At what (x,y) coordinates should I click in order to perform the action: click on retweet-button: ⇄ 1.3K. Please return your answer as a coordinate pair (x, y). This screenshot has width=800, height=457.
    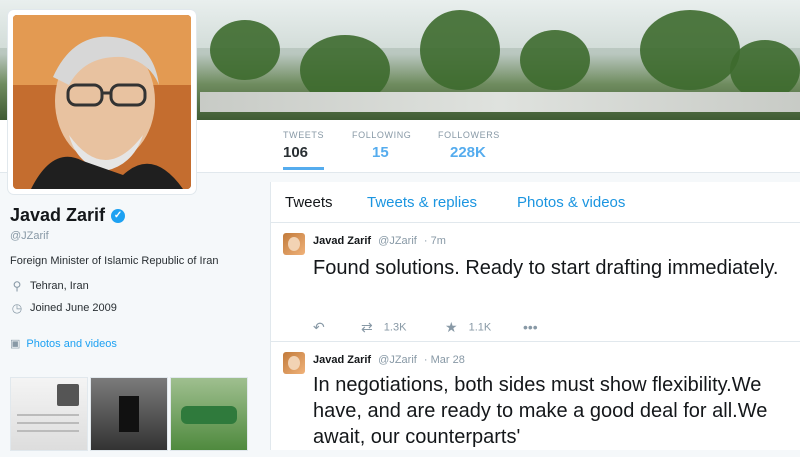
    Looking at the image, I should click on (383, 327).